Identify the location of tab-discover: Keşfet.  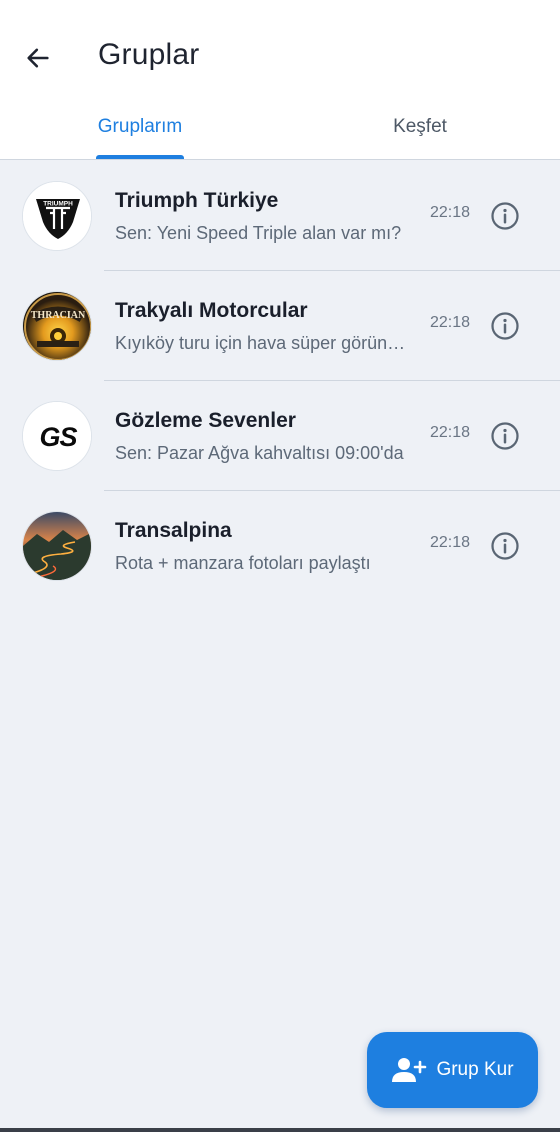
(420, 132).